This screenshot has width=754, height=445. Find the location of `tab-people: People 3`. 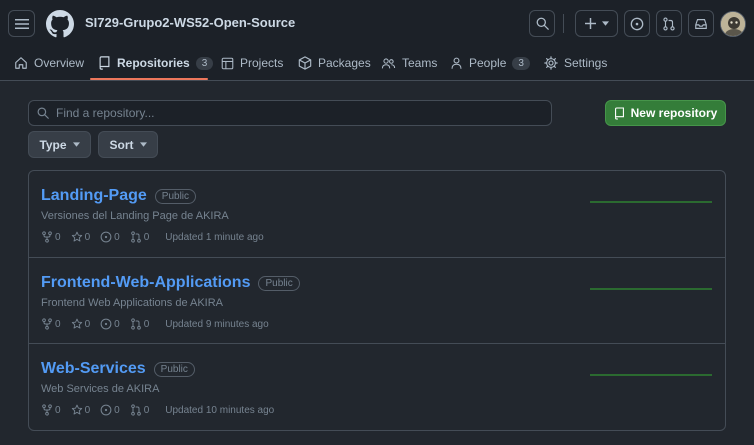

tab-people: People 3 is located at coordinates (490, 63).